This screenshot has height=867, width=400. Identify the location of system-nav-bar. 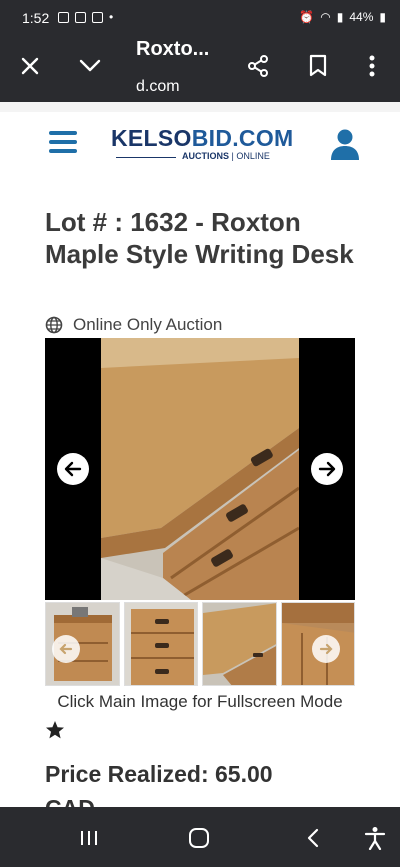
(200, 837).